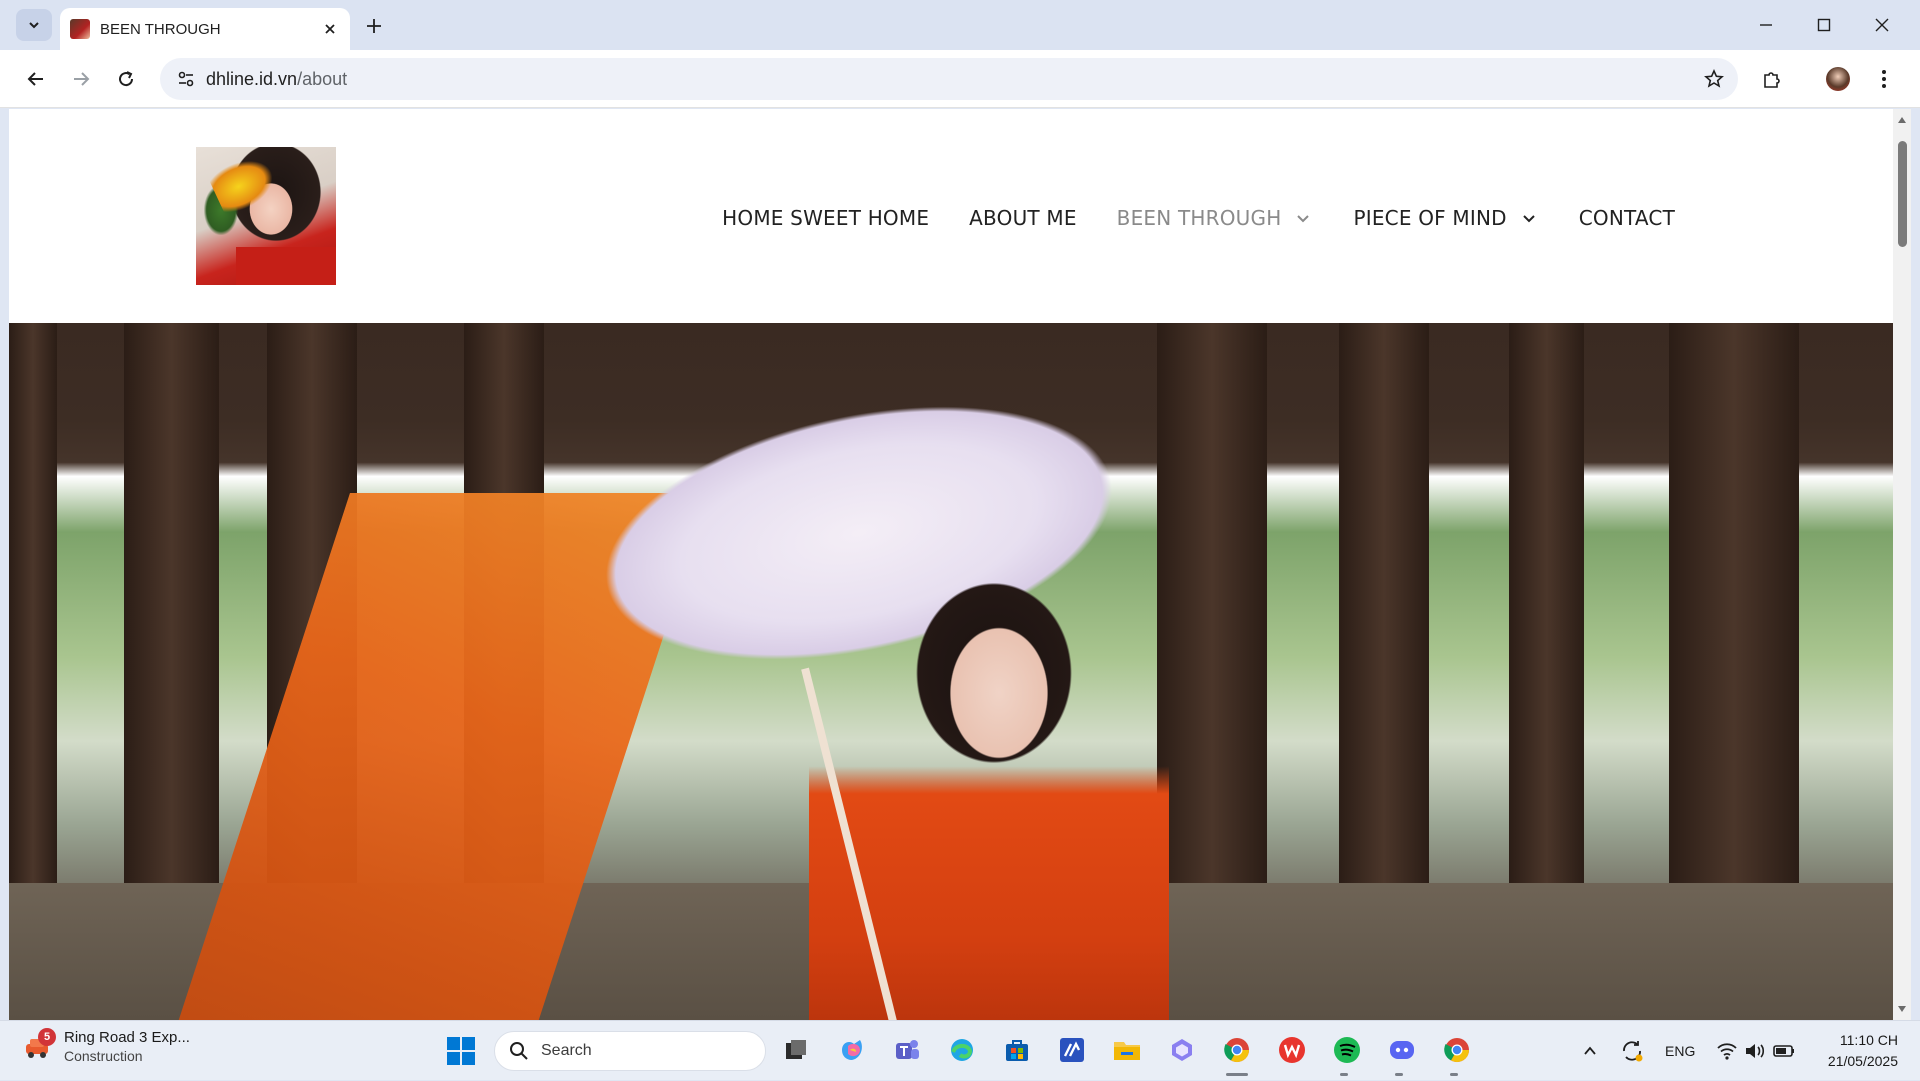 The image size is (1920, 1081). Describe the element at coordinates (160, 29) in the screenshot. I see `tab-title: BEEN THROUGH` at that location.